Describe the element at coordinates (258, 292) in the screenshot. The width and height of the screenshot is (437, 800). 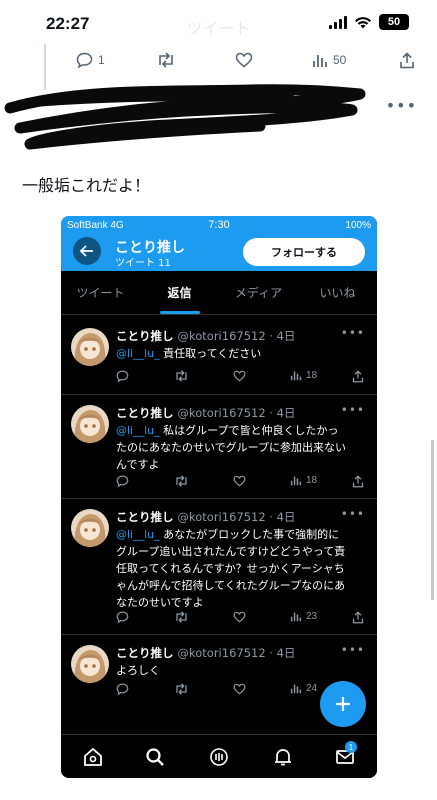
I see `tab-media: メディア` at that location.